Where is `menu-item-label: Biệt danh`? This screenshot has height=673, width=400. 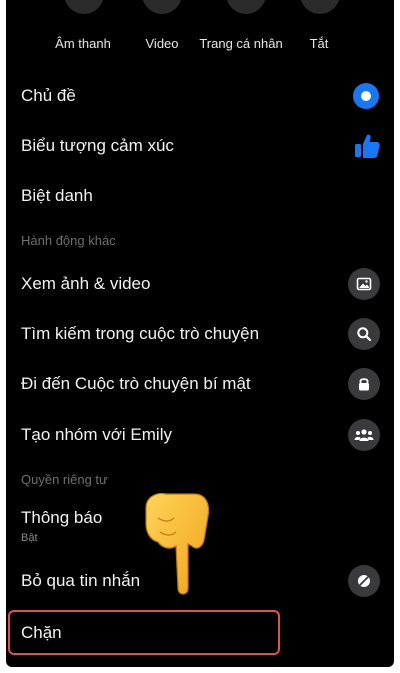 menu-item-label: Biệt danh is located at coordinates (57, 195).